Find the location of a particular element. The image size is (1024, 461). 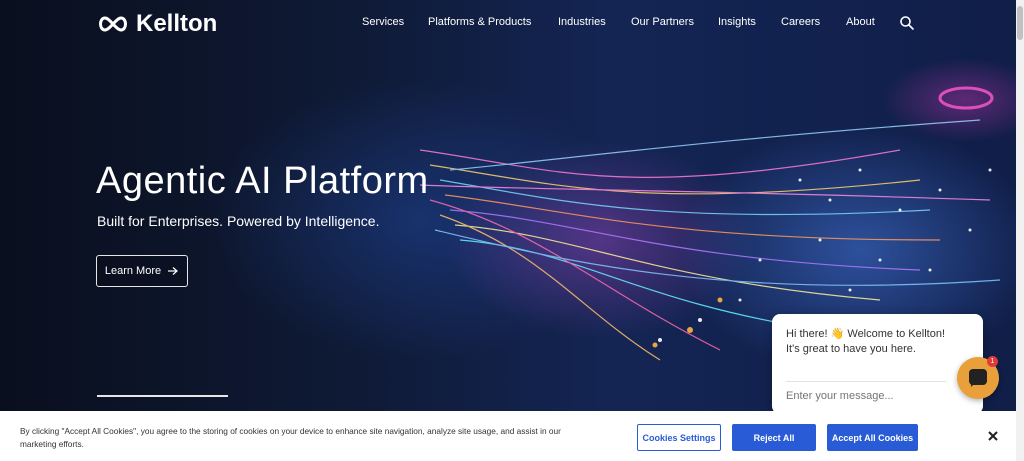

nav-item-about: About is located at coordinates (860, 22).